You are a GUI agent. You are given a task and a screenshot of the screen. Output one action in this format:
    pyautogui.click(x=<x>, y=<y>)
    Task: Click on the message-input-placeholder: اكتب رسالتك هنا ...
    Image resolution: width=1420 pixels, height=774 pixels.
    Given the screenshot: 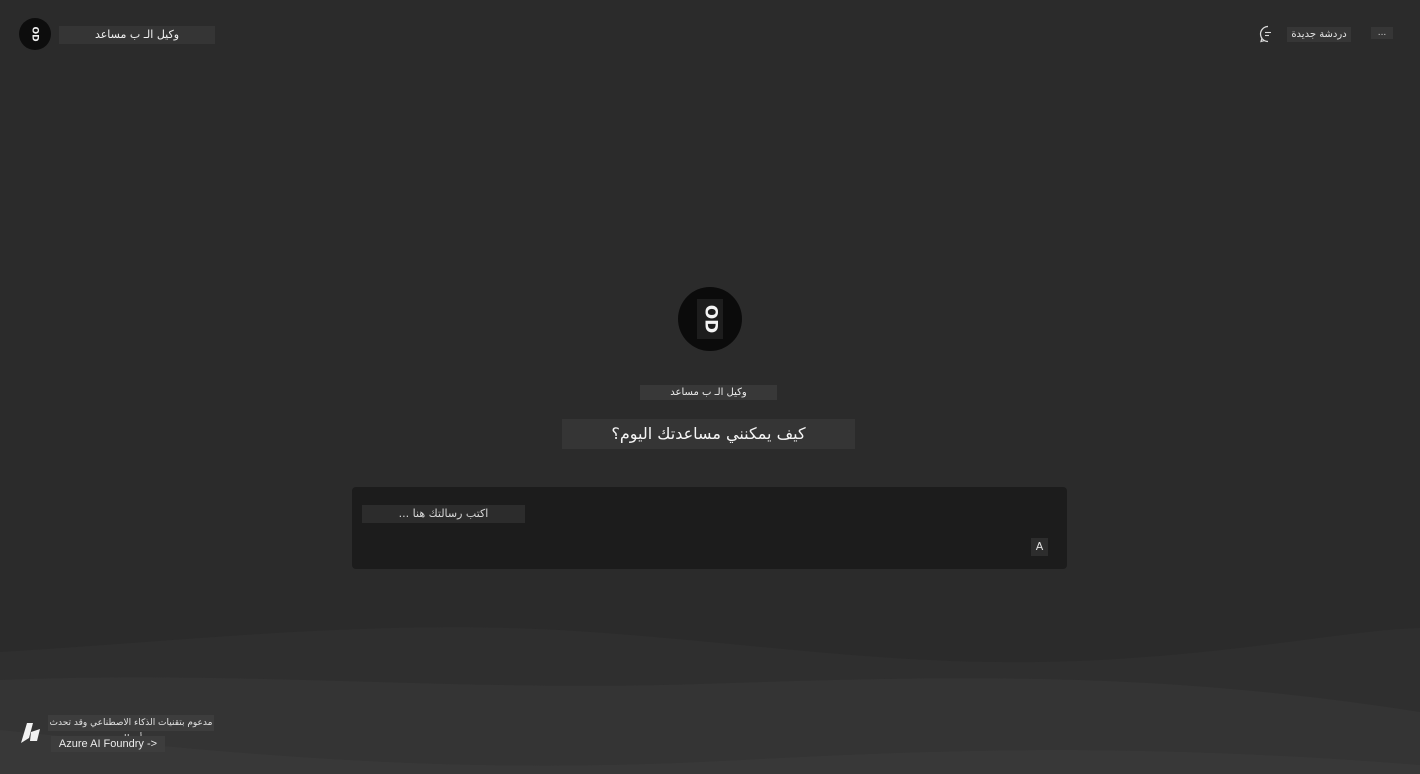 What is the action you would take?
    pyautogui.click(x=443, y=514)
    